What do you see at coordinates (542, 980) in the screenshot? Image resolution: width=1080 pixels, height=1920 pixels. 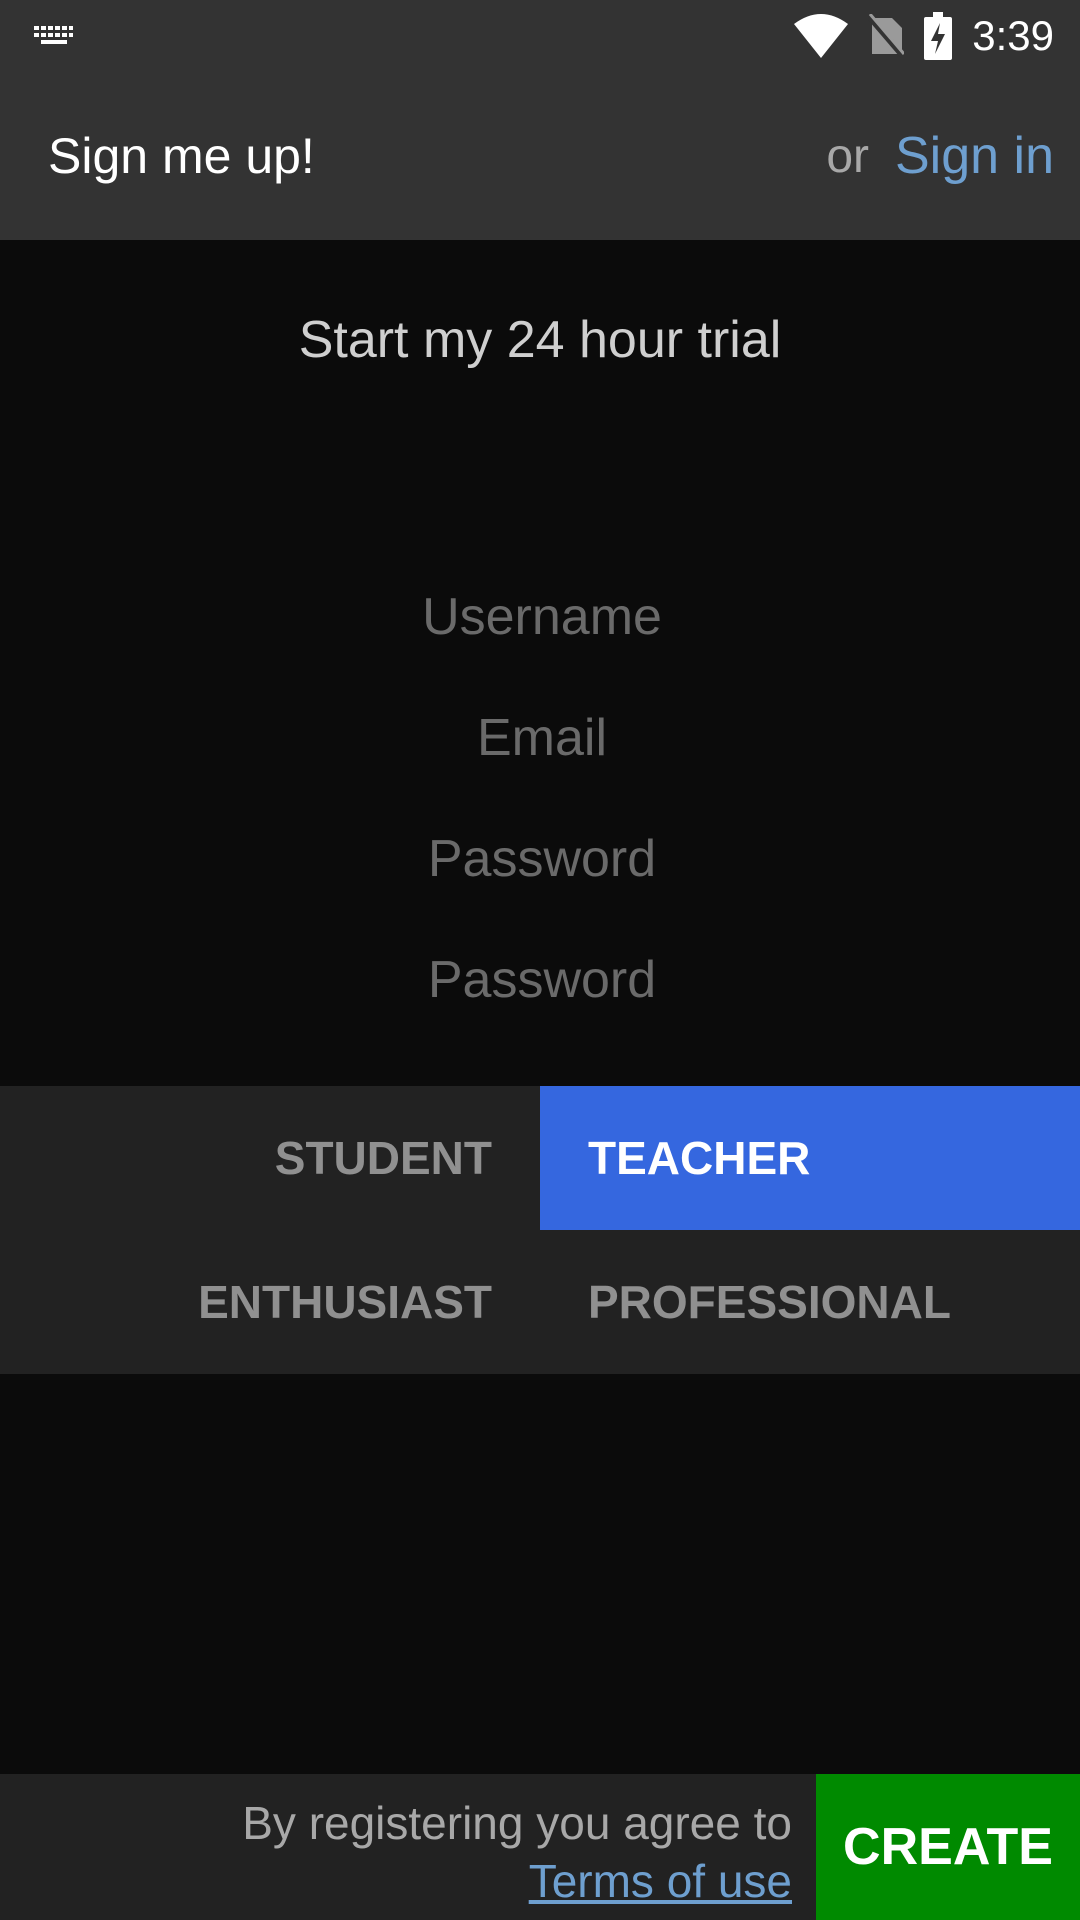 I see `password-confirm-input` at bounding box center [542, 980].